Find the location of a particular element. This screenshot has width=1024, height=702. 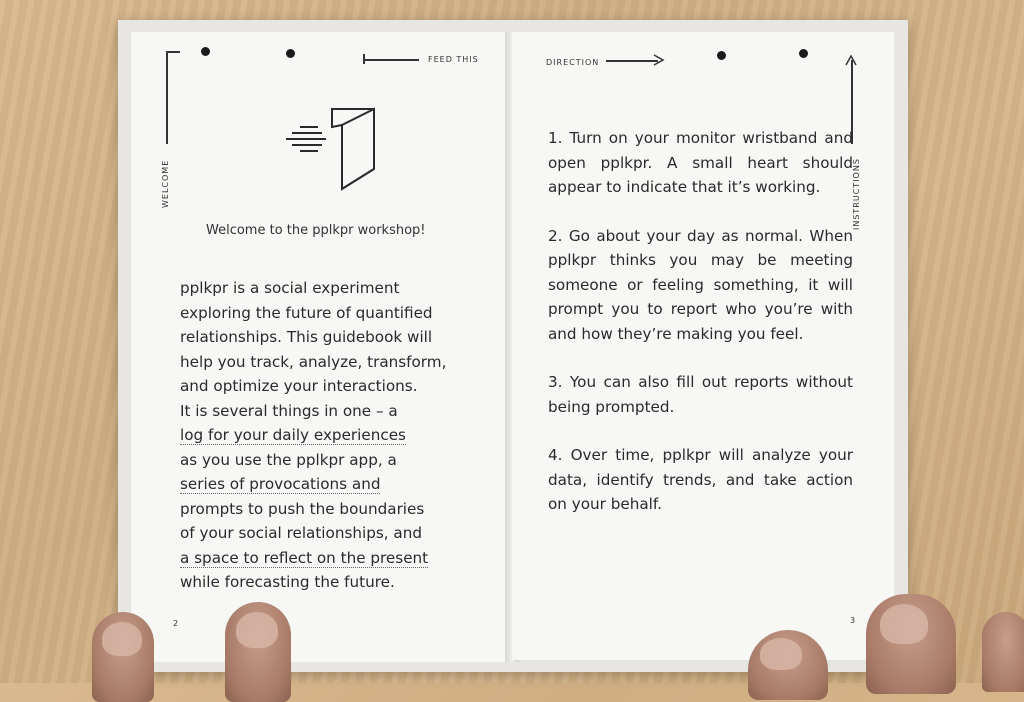

direction-arrow-shaft is located at coordinates (632, 61).